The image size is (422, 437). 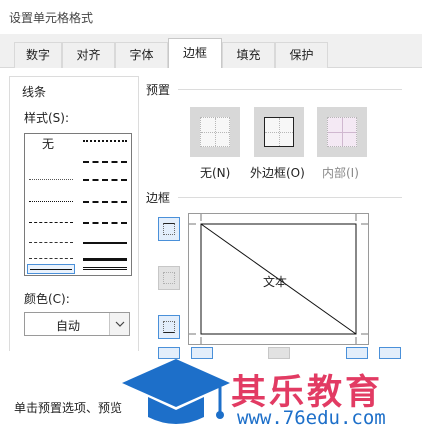 I want to click on tab-font: 字体, so click(x=141, y=55).